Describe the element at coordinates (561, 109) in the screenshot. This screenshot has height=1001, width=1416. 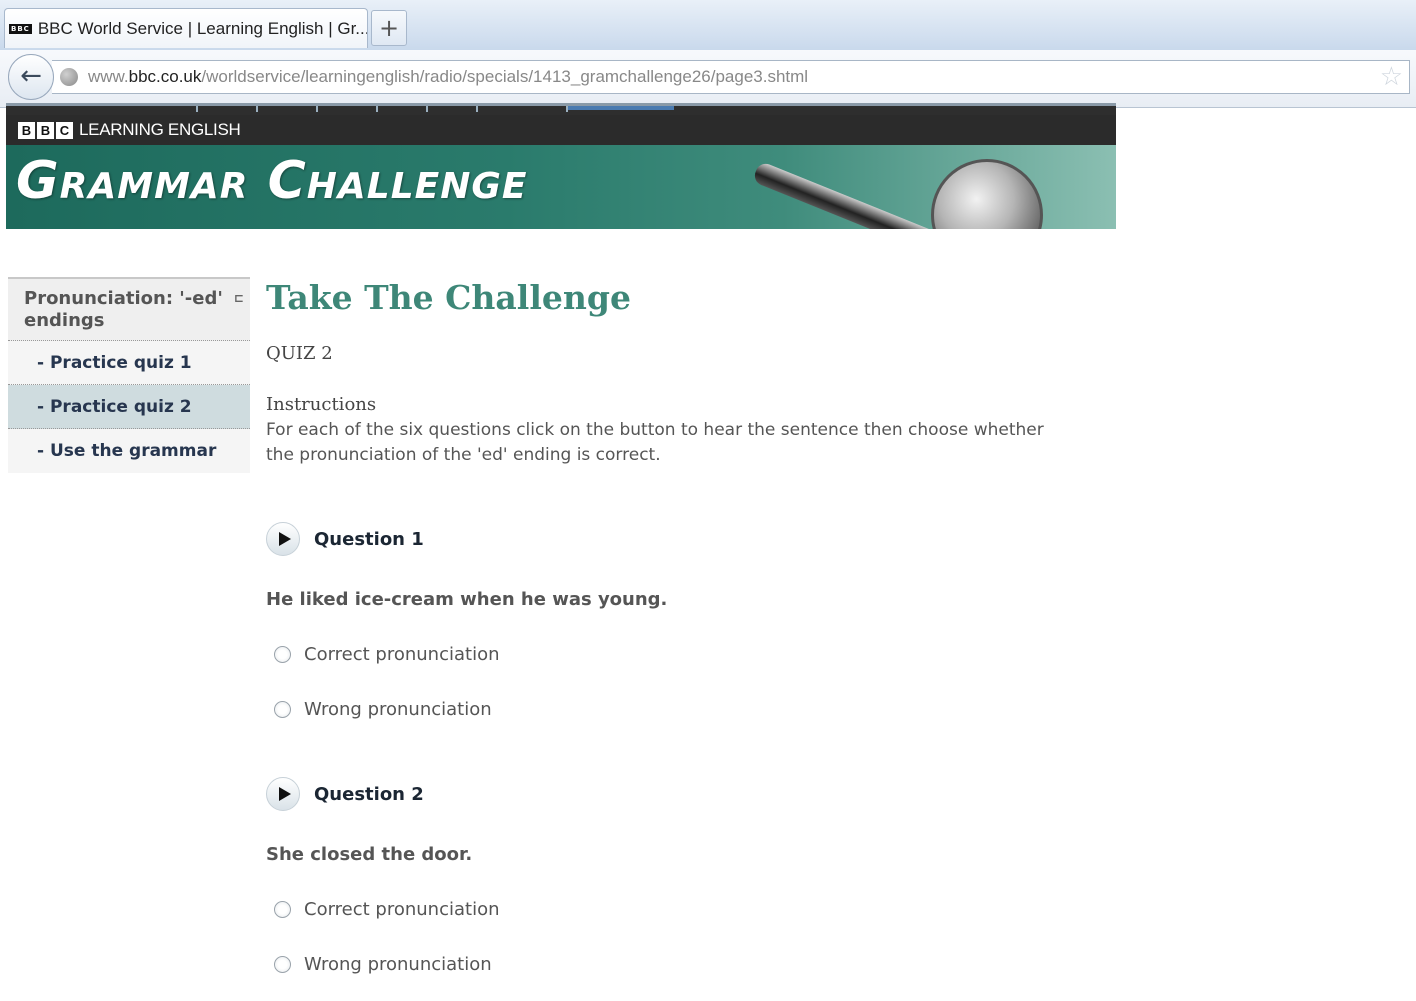
I see `site-nav-strip` at that location.